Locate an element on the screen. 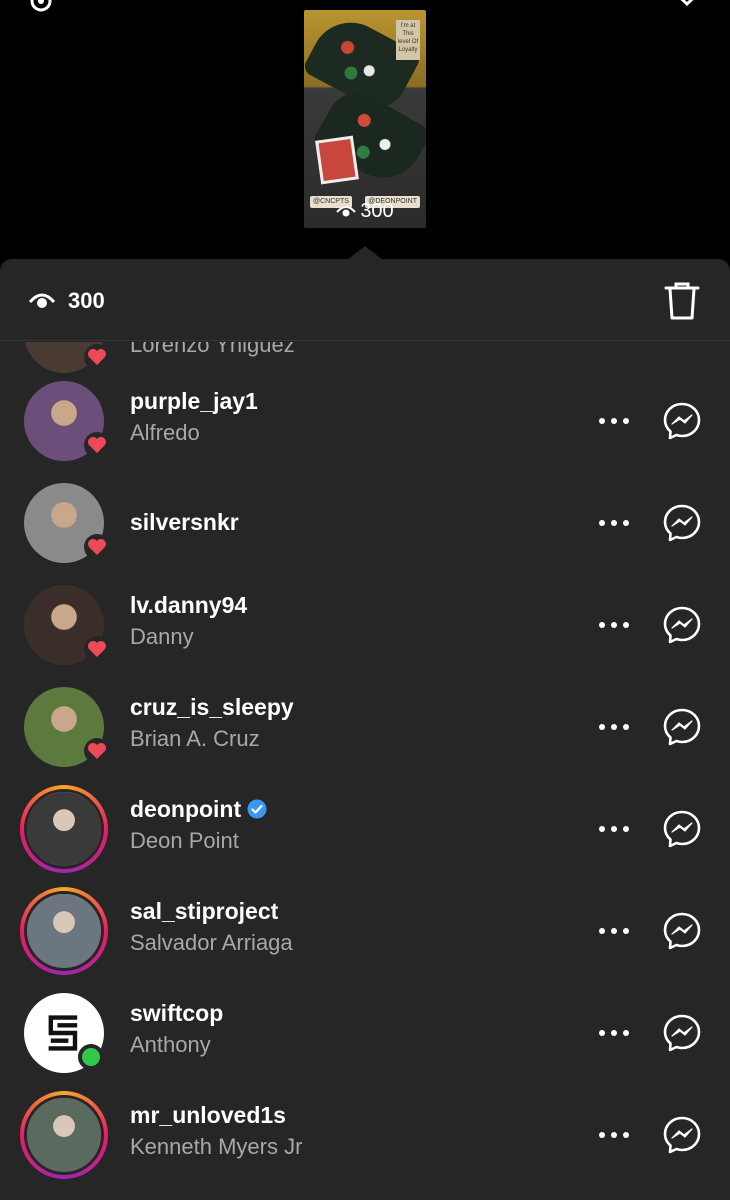 Image resolution: width=730 pixels, height=1200 pixels. viewer-full-name: Anthony is located at coordinates (170, 1044).